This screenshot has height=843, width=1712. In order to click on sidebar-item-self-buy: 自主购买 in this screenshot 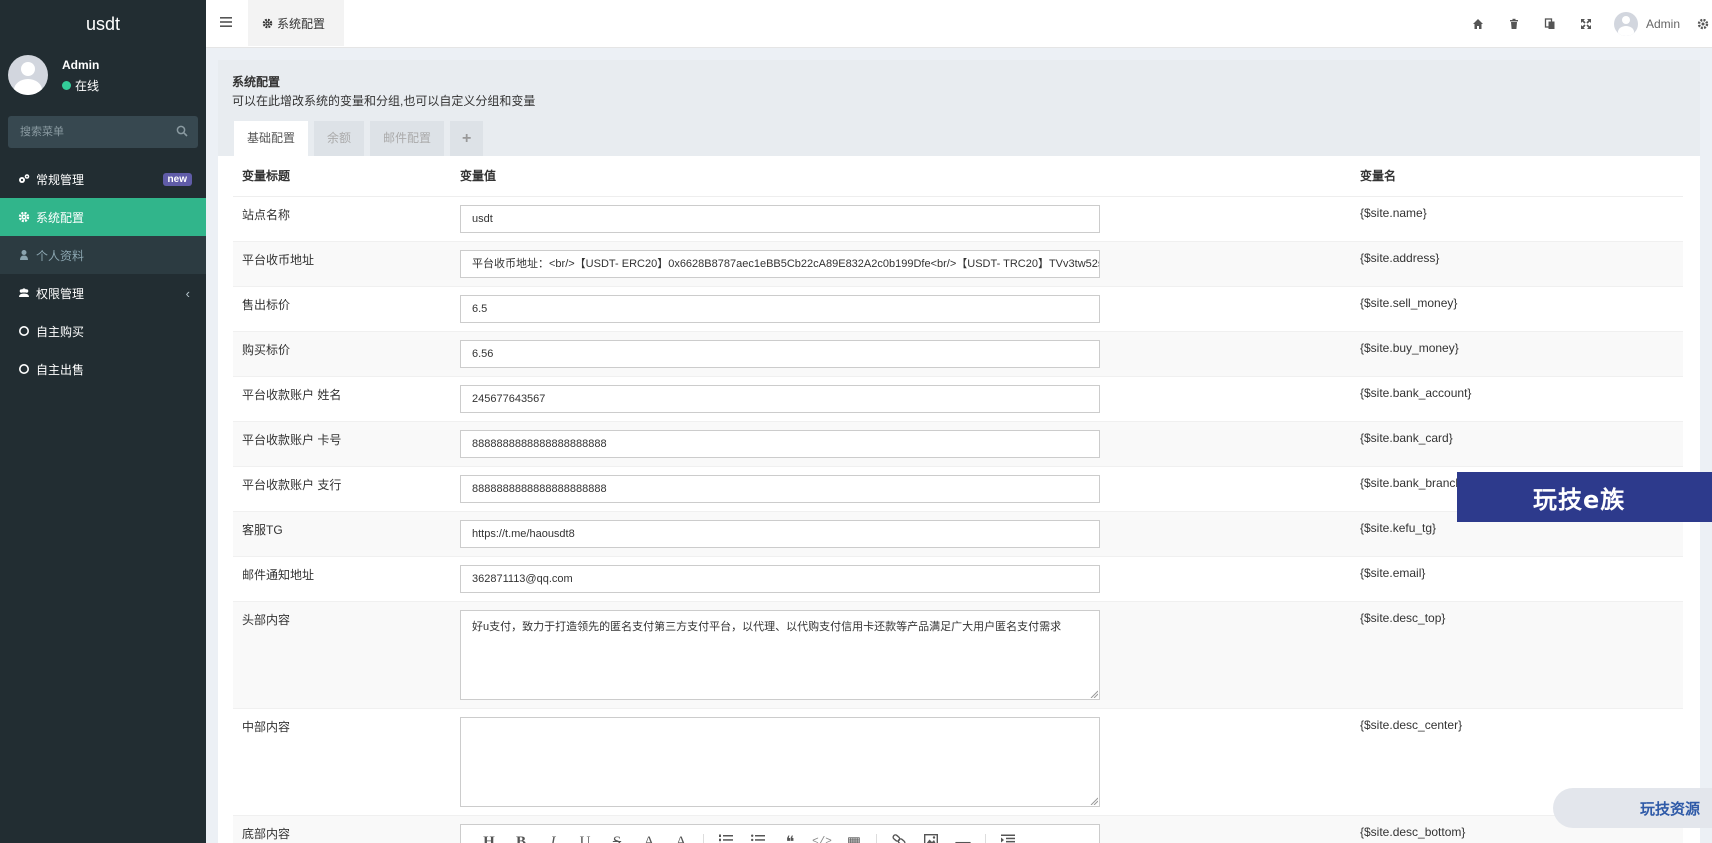, I will do `click(103, 331)`.